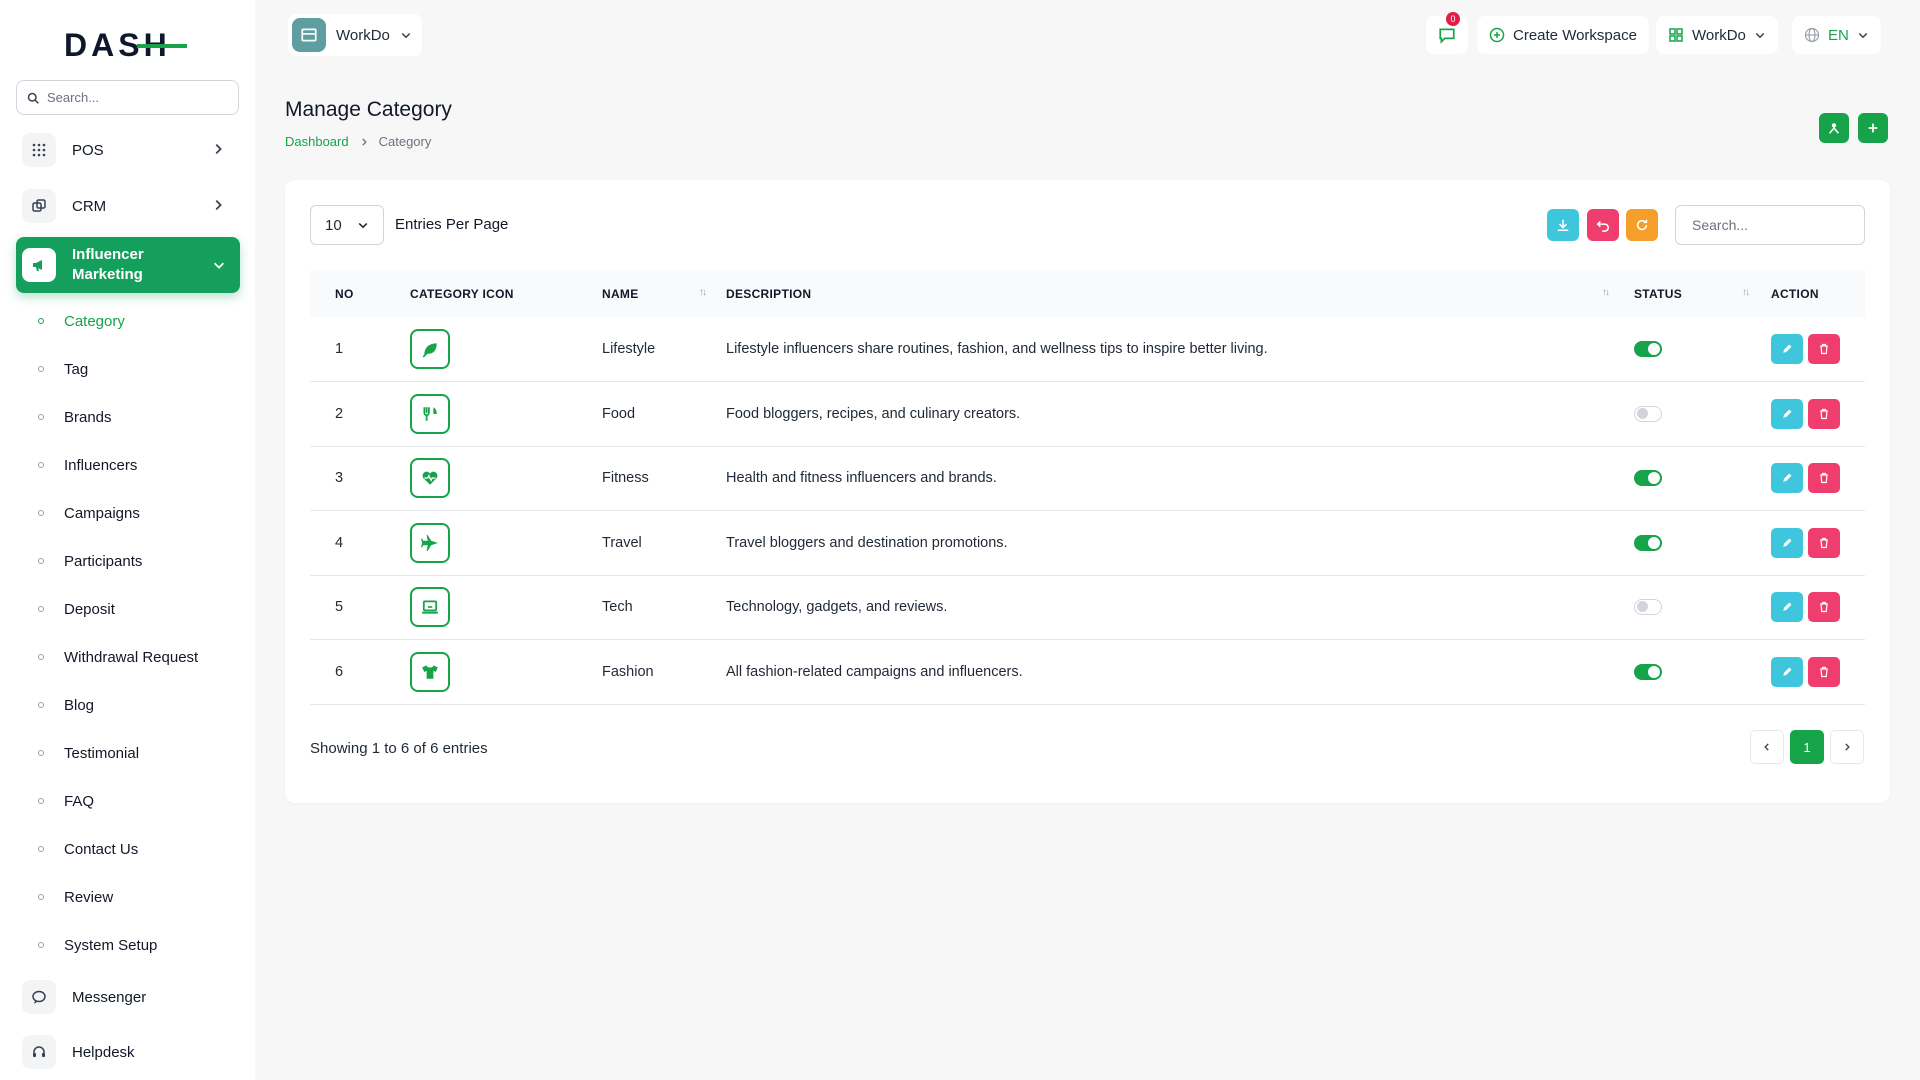 The height and width of the screenshot is (1080, 1920). I want to click on notifications-button: 0, so click(1447, 33).